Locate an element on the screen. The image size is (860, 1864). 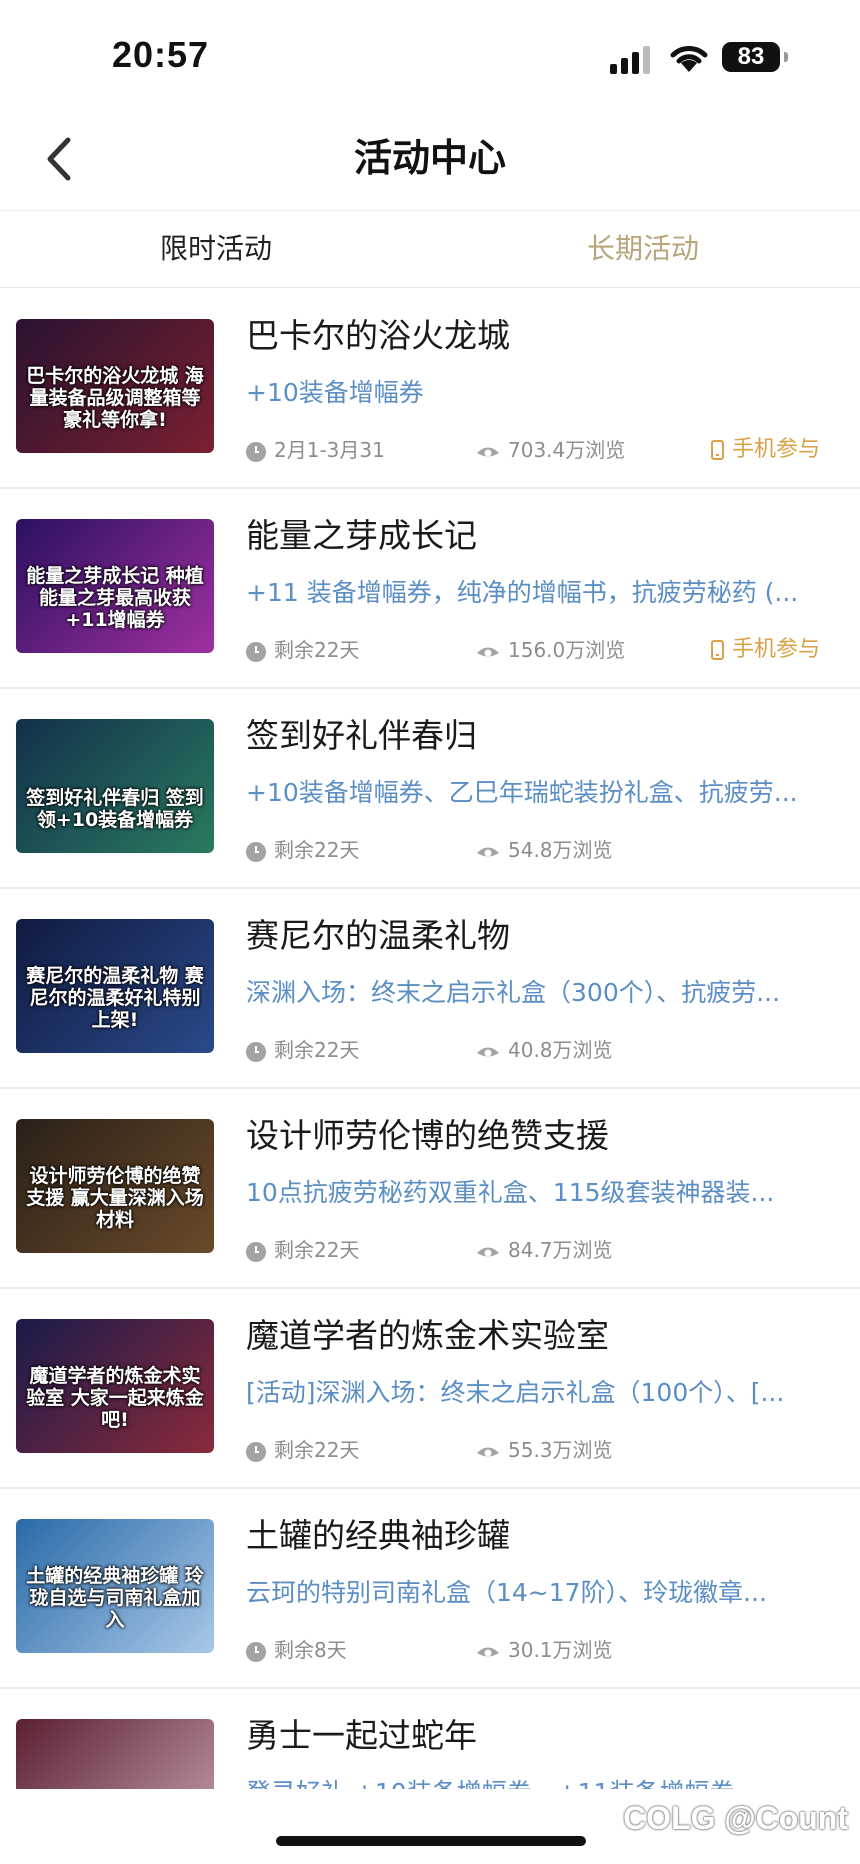
nav-bar: 活动中心 is located at coordinates (430, 160).